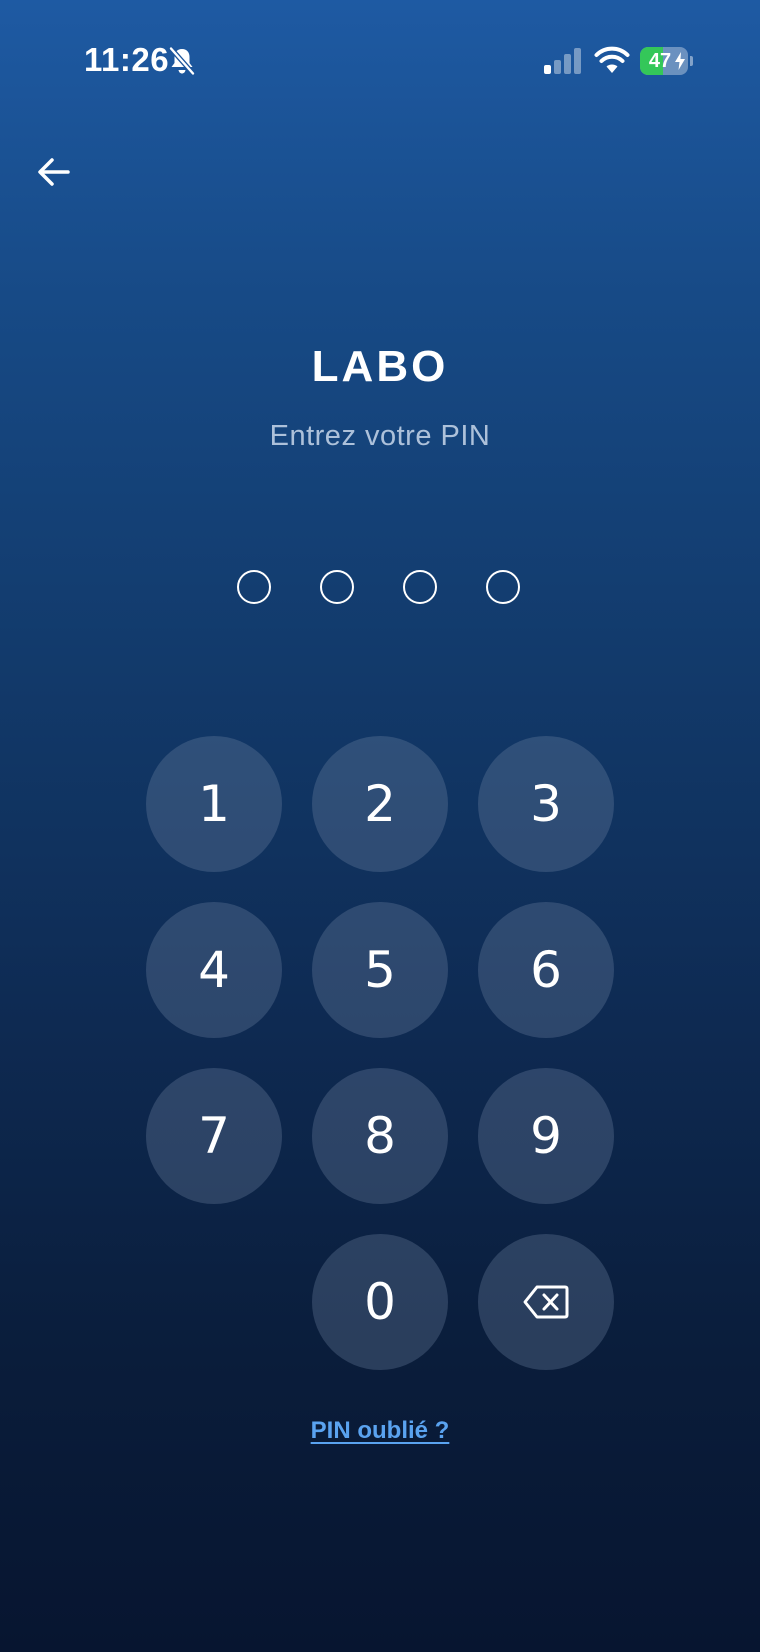 Image resolution: width=760 pixels, height=1652 pixels. I want to click on wifi-icon, so click(612, 59).